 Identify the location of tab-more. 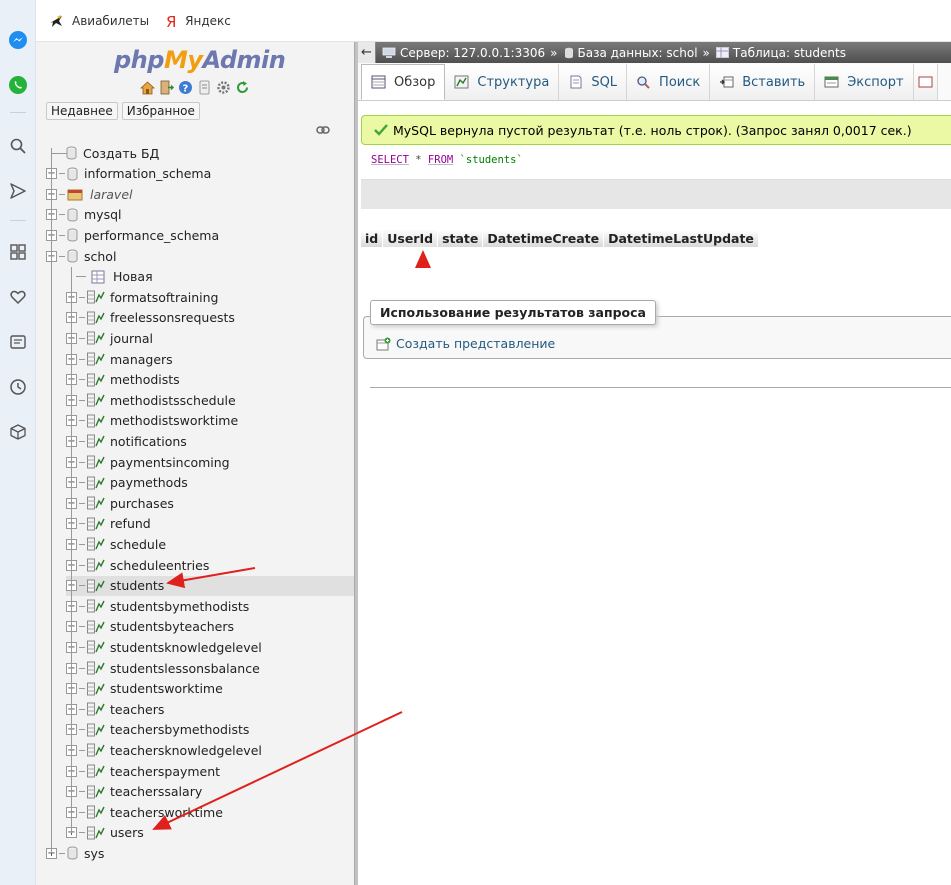
(925, 82).